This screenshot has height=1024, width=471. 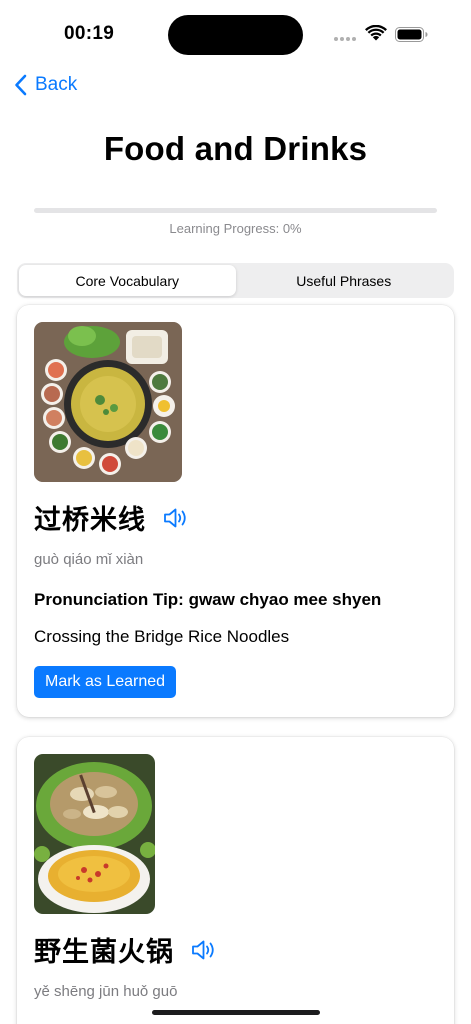 I want to click on pinyin: yě shēng jūn huǒ guō, so click(x=106, y=991).